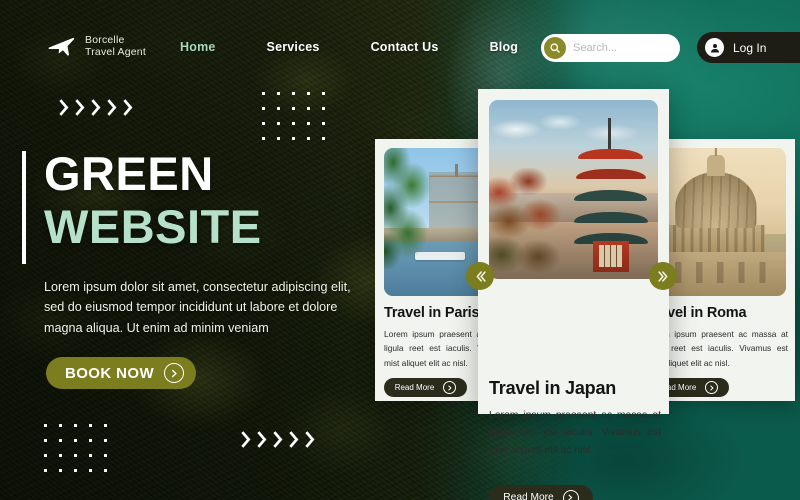  I want to click on brand-name-line1: Borcelle, so click(105, 39).